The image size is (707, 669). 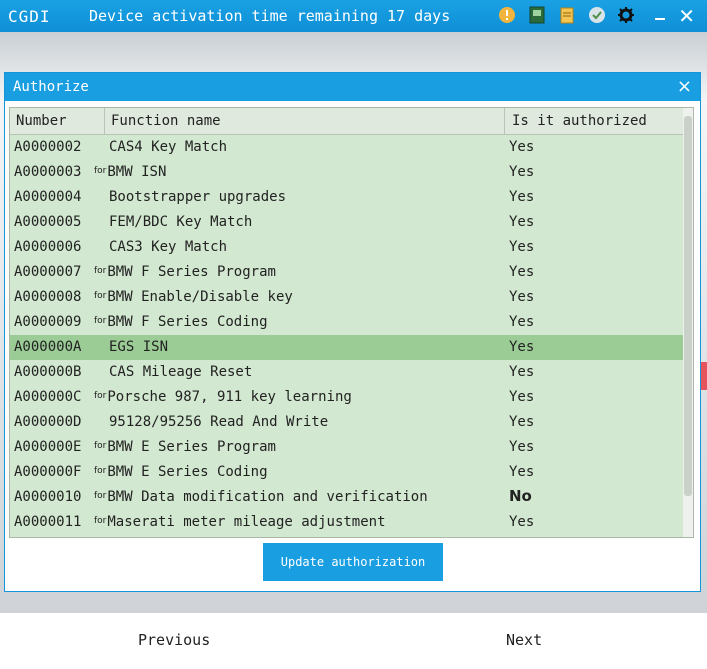 What do you see at coordinates (347, 197) in the screenshot?
I see `table-row: A0000004 Bootstrapper upgrades Yes` at bounding box center [347, 197].